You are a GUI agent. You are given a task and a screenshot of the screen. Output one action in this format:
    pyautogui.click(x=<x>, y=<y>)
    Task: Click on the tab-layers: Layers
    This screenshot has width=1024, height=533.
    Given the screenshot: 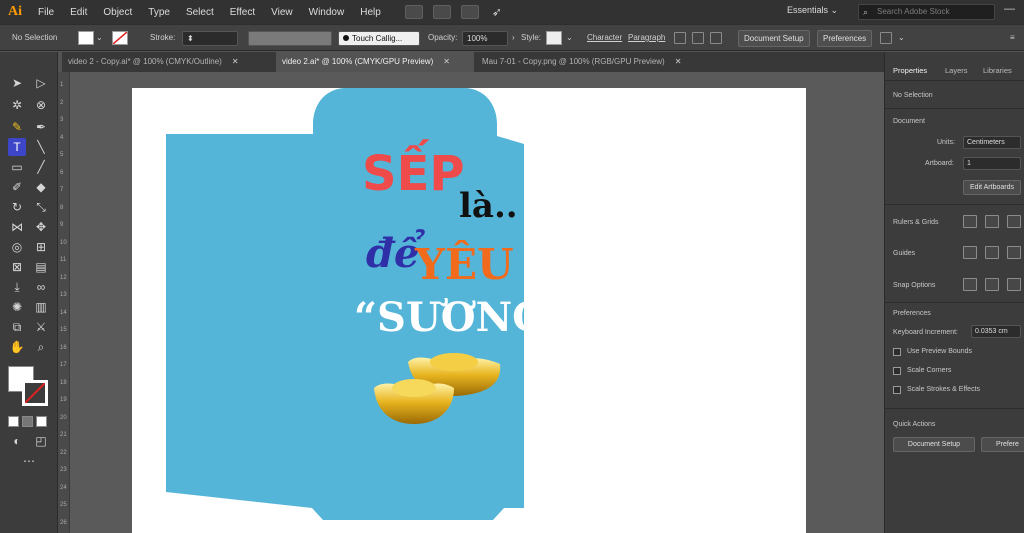 What is the action you would take?
    pyautogui.click(x=956, y=70)
    